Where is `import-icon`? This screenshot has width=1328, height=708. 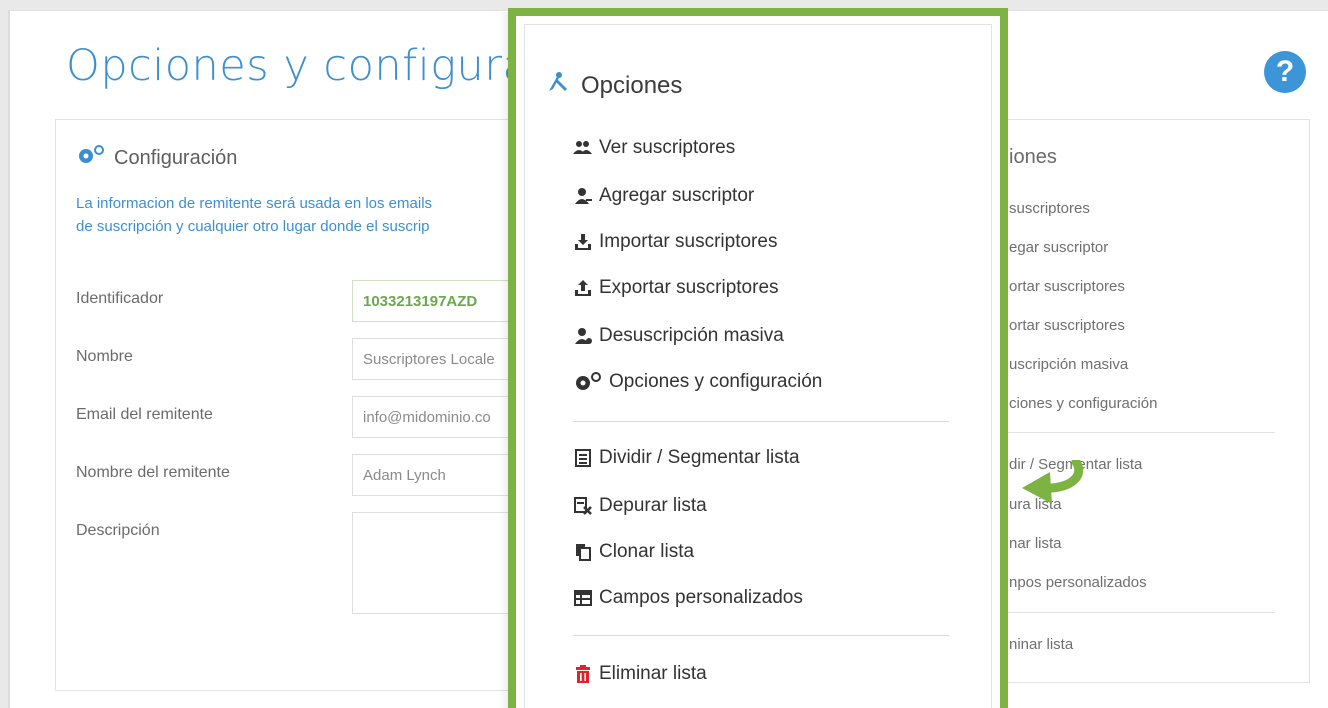 import-icon is located at coordinates (583, 242).